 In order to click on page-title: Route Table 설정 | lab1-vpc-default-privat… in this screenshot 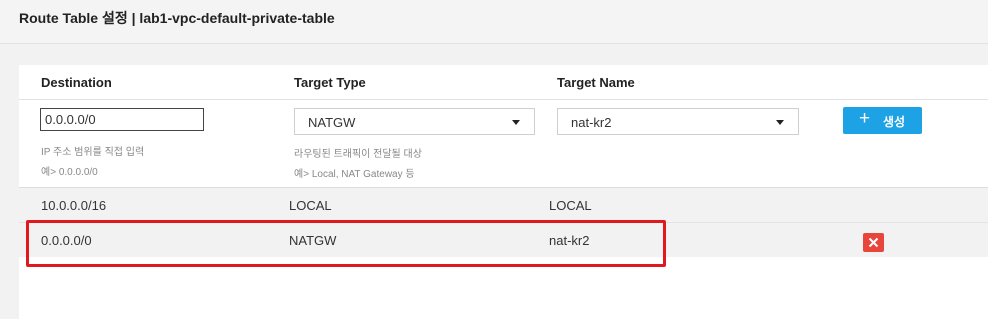, I will do `click(177, 18)`.